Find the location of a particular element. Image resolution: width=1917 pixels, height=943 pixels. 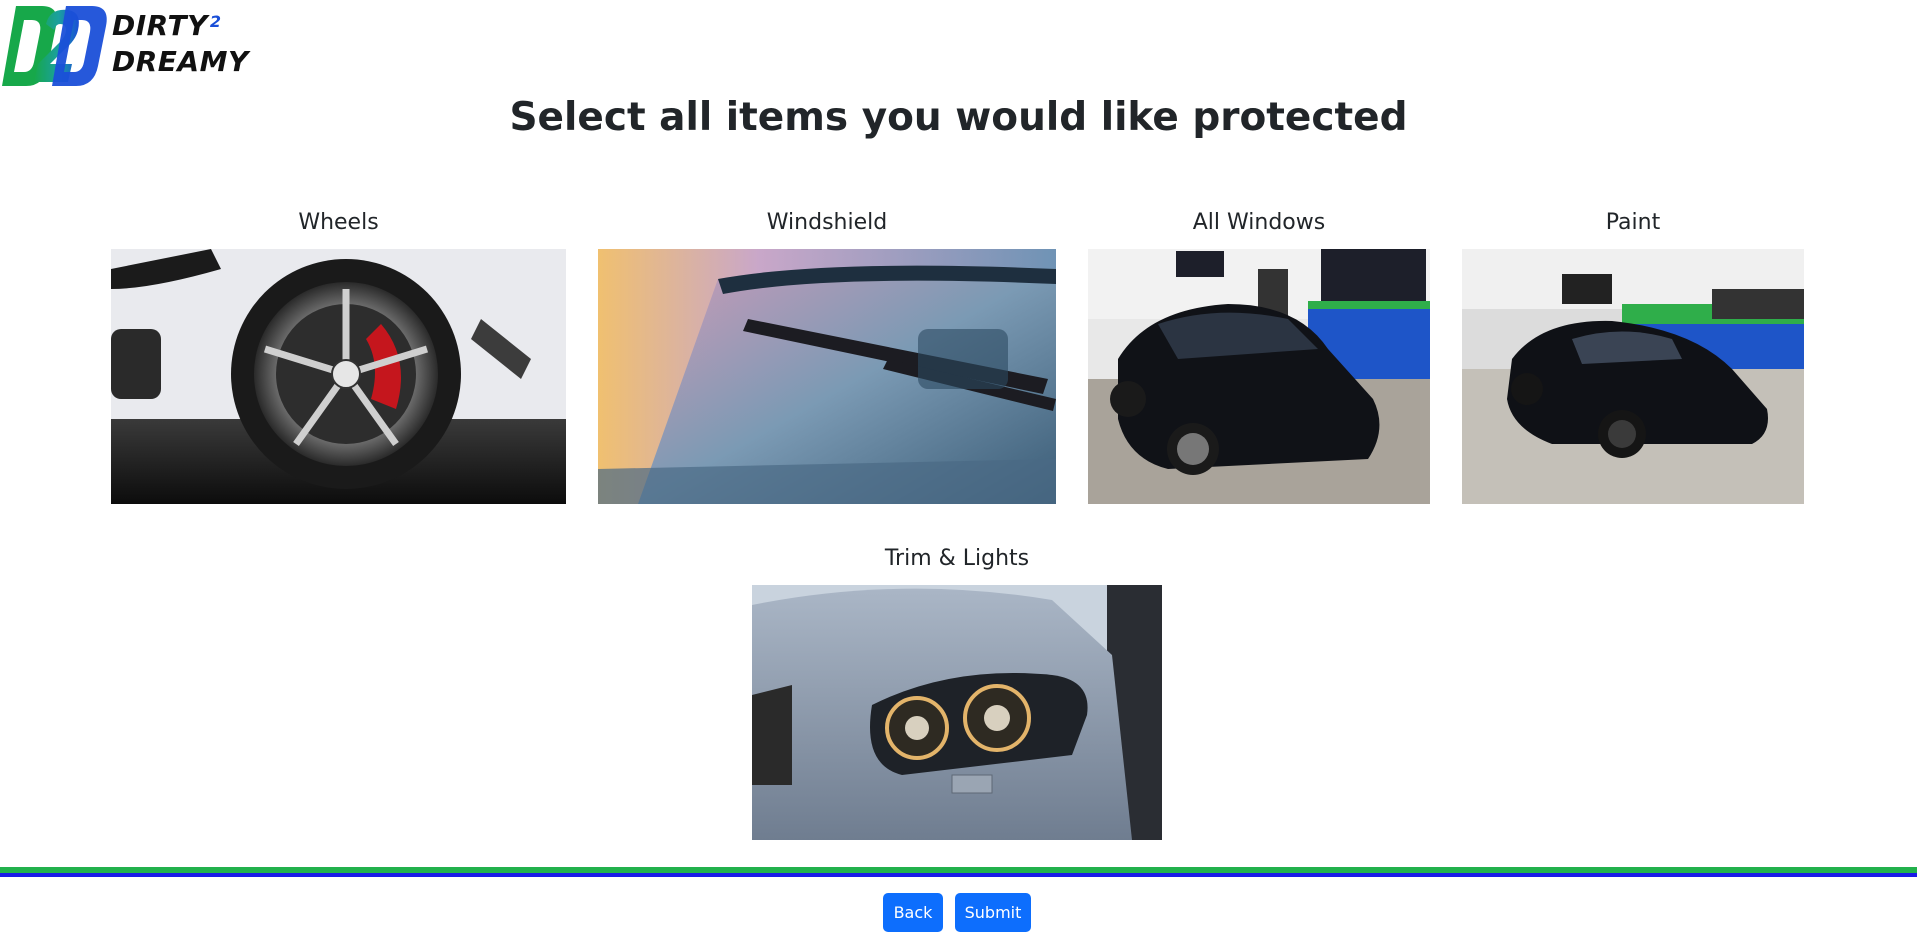

option-wheels: Wheels is located at coordinates (338, 356).